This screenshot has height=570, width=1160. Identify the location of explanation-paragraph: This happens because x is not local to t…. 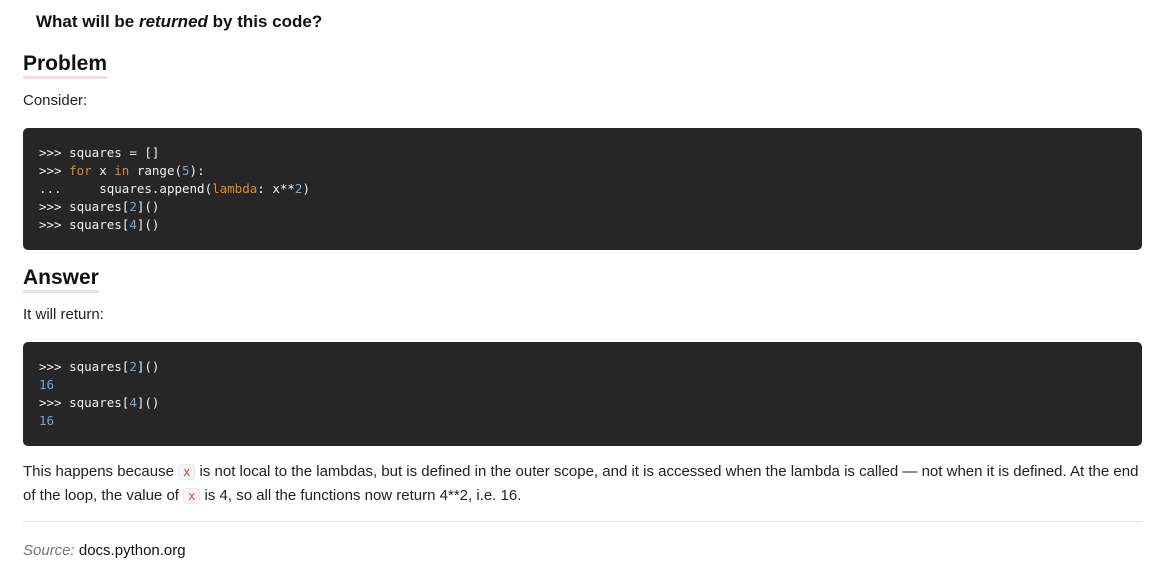
(581, 483).